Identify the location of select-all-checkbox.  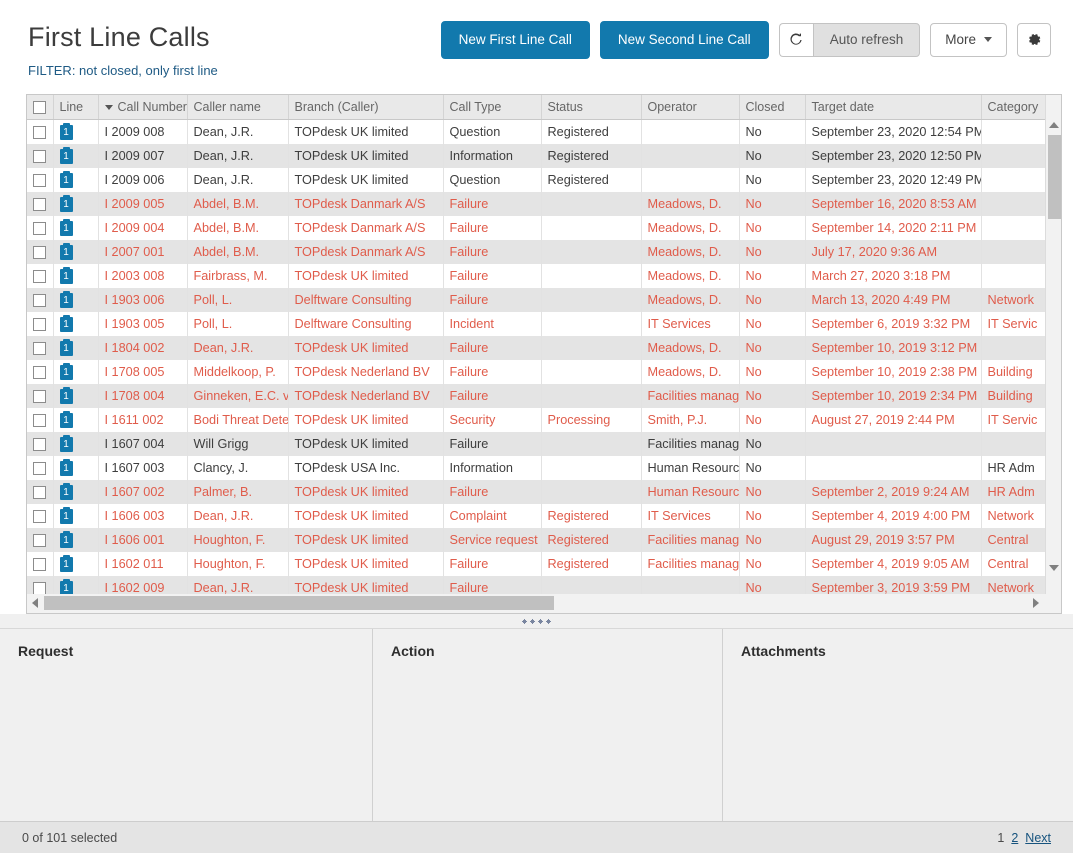
(39, 108).